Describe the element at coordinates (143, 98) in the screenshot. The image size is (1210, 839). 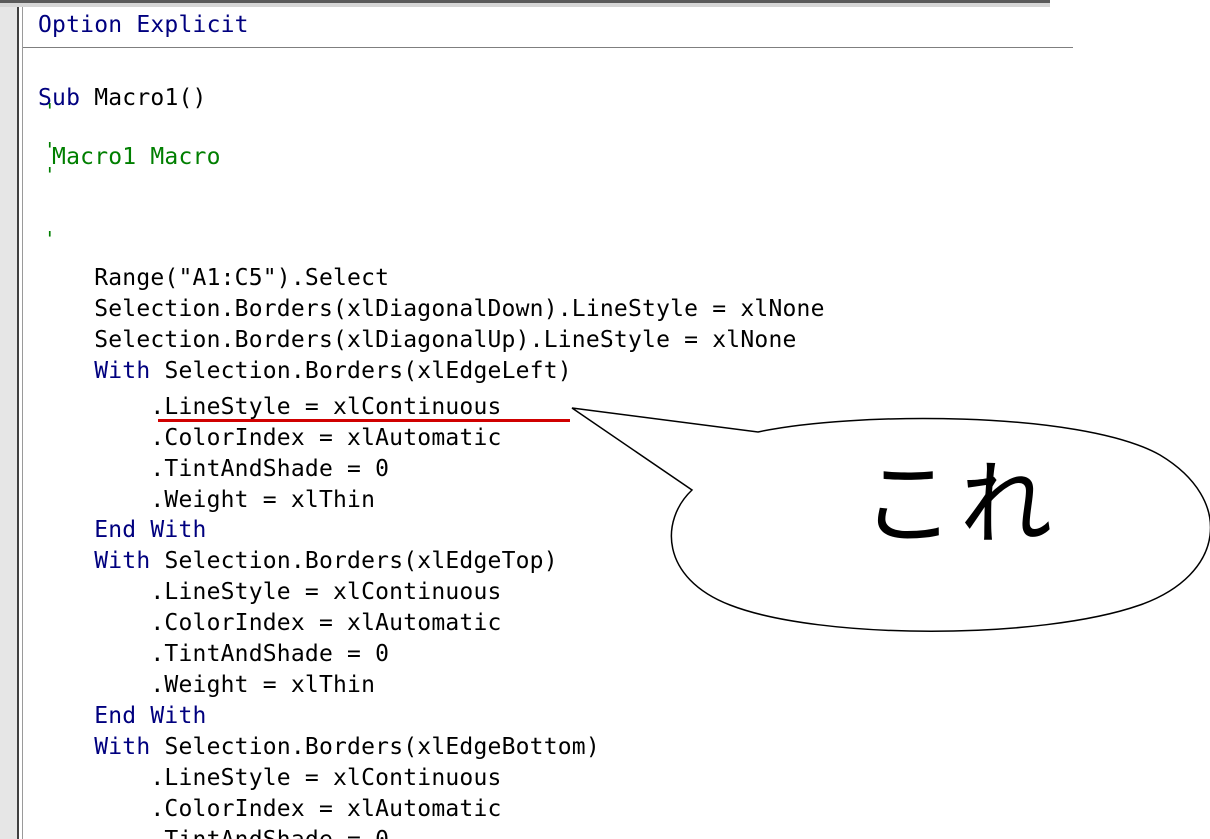
I see `sub-name: Macro1()` at that location.